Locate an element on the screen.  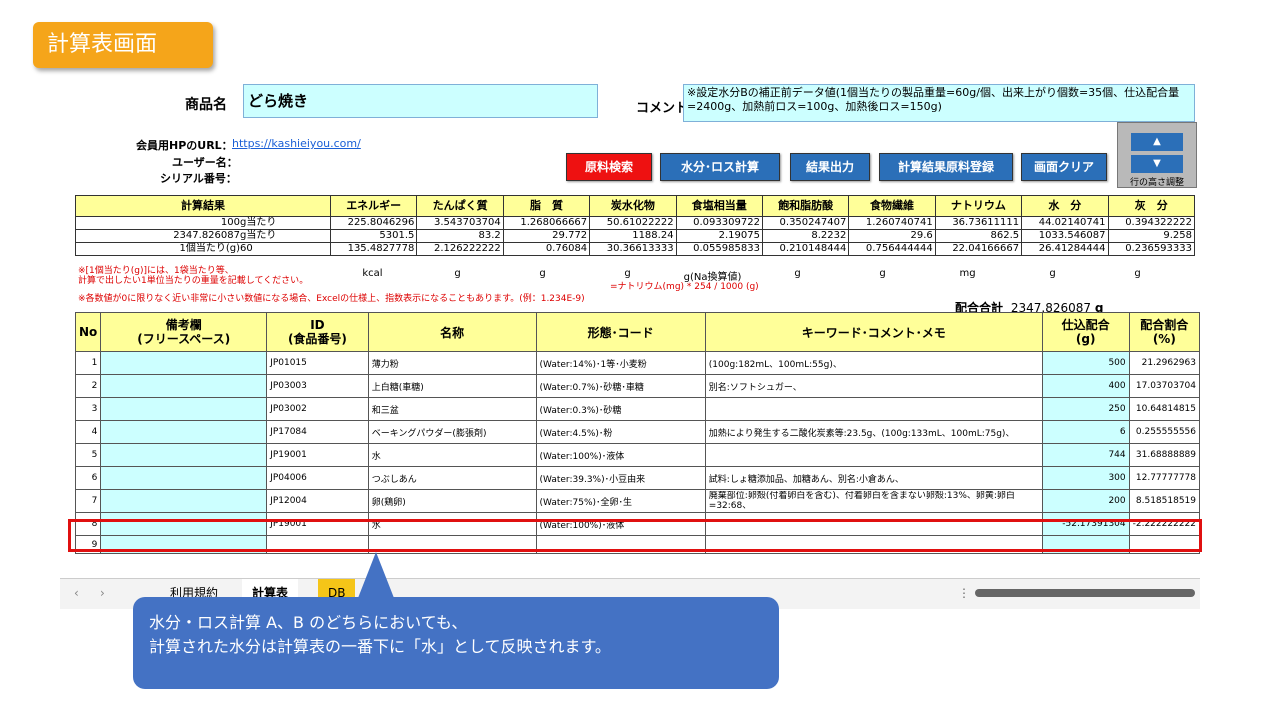
row-name: つぶしあん is located at coordinates (452, 478).